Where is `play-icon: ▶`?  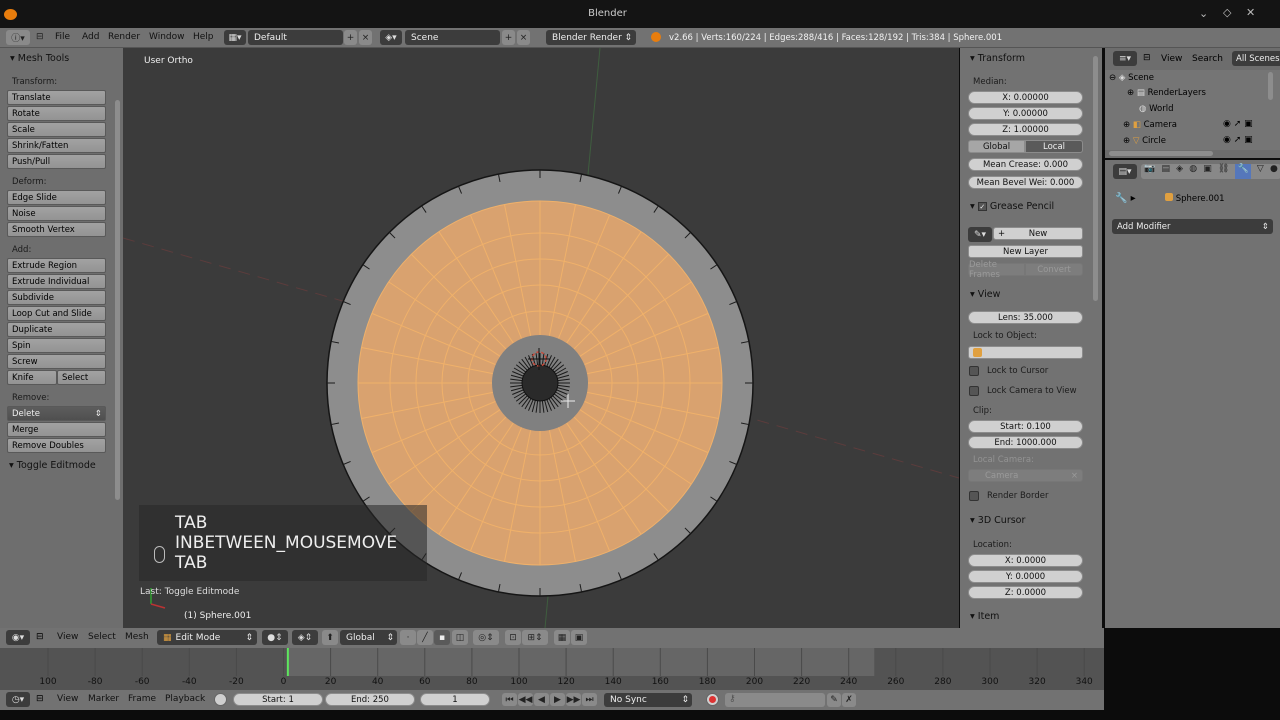 play-icon: ▶ is located at coordinates (557, 699).